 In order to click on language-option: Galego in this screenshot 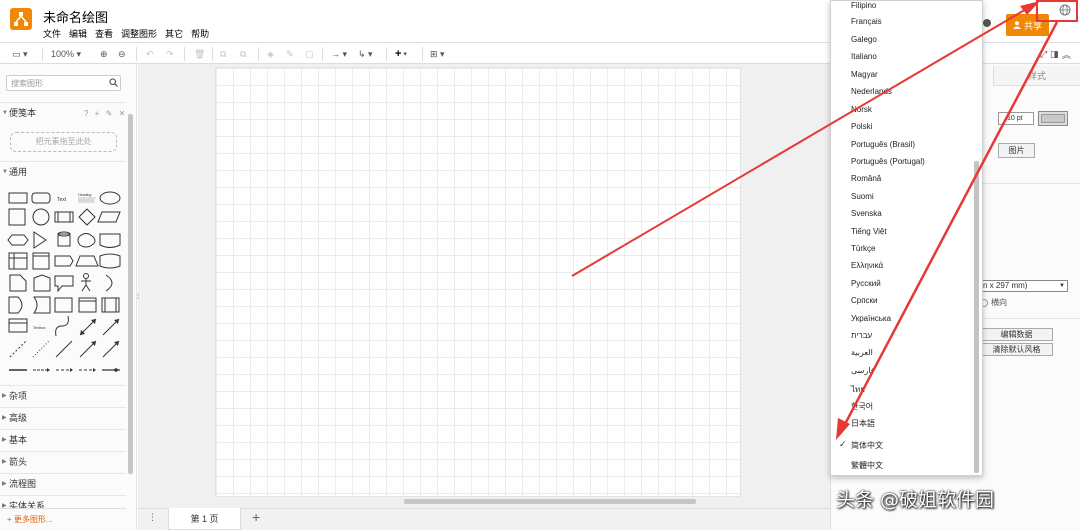, I will do `click(864, 39)`.